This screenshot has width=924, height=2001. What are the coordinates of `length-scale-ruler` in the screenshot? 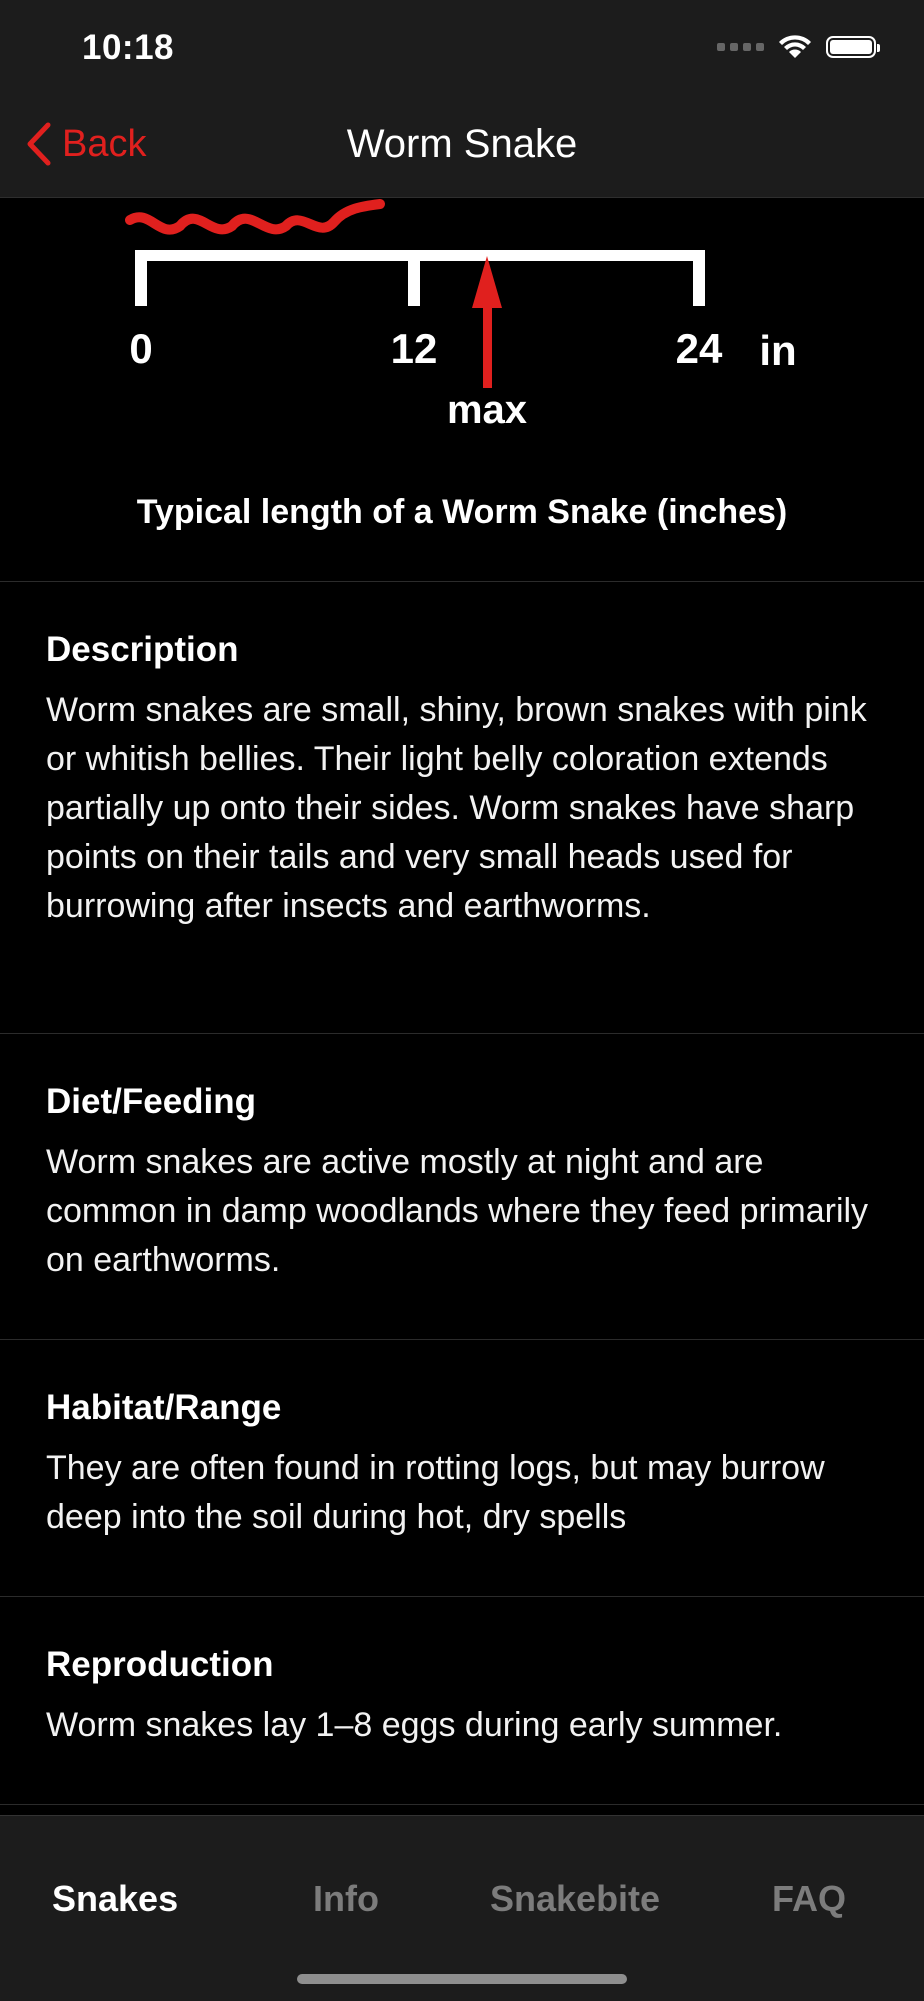 It's located at (420, 278).